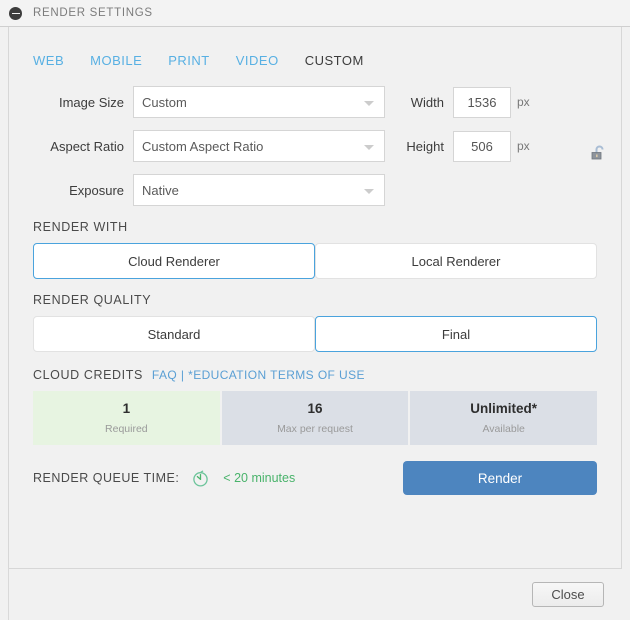 The image size is (630, 620). Describe the element at coordinates (500, 478) in the screenshot. I see `render-button: Render` at that location.